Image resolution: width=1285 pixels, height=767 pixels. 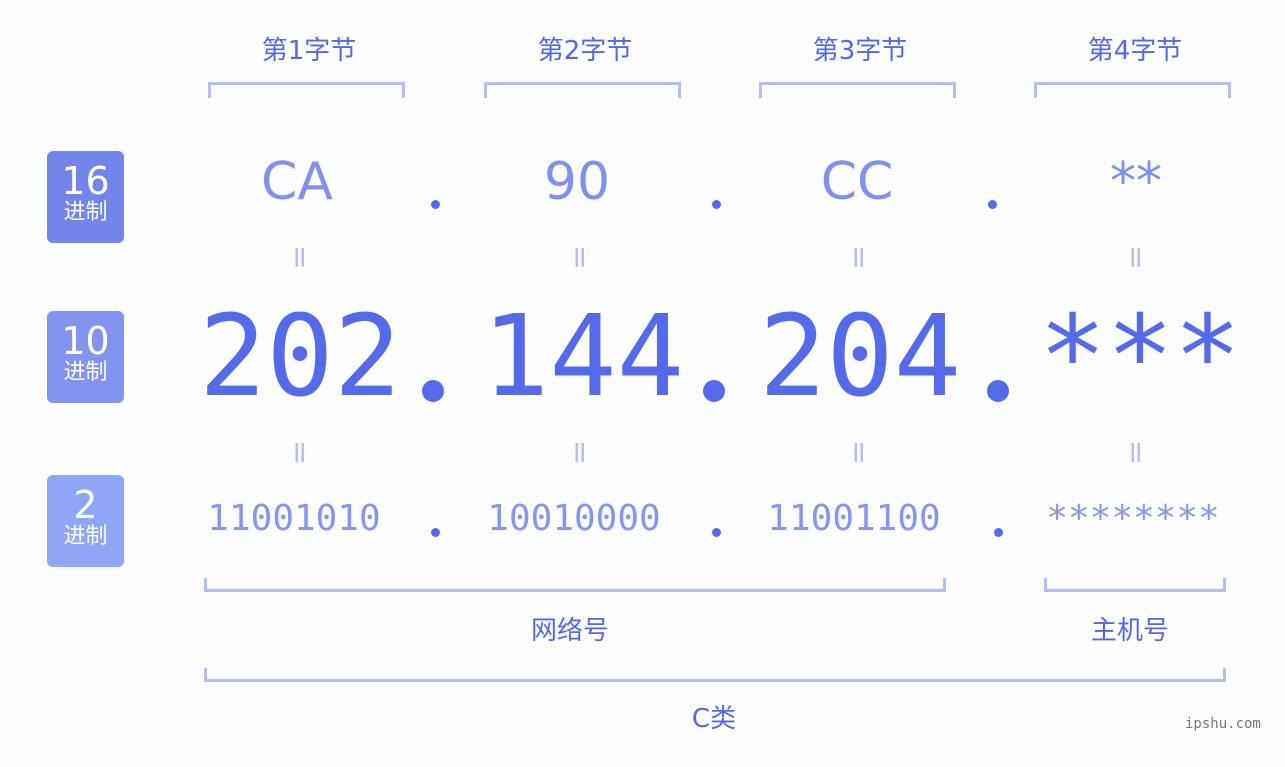 I want to click on byte-4-bracket, so click(x=1132, y=90).